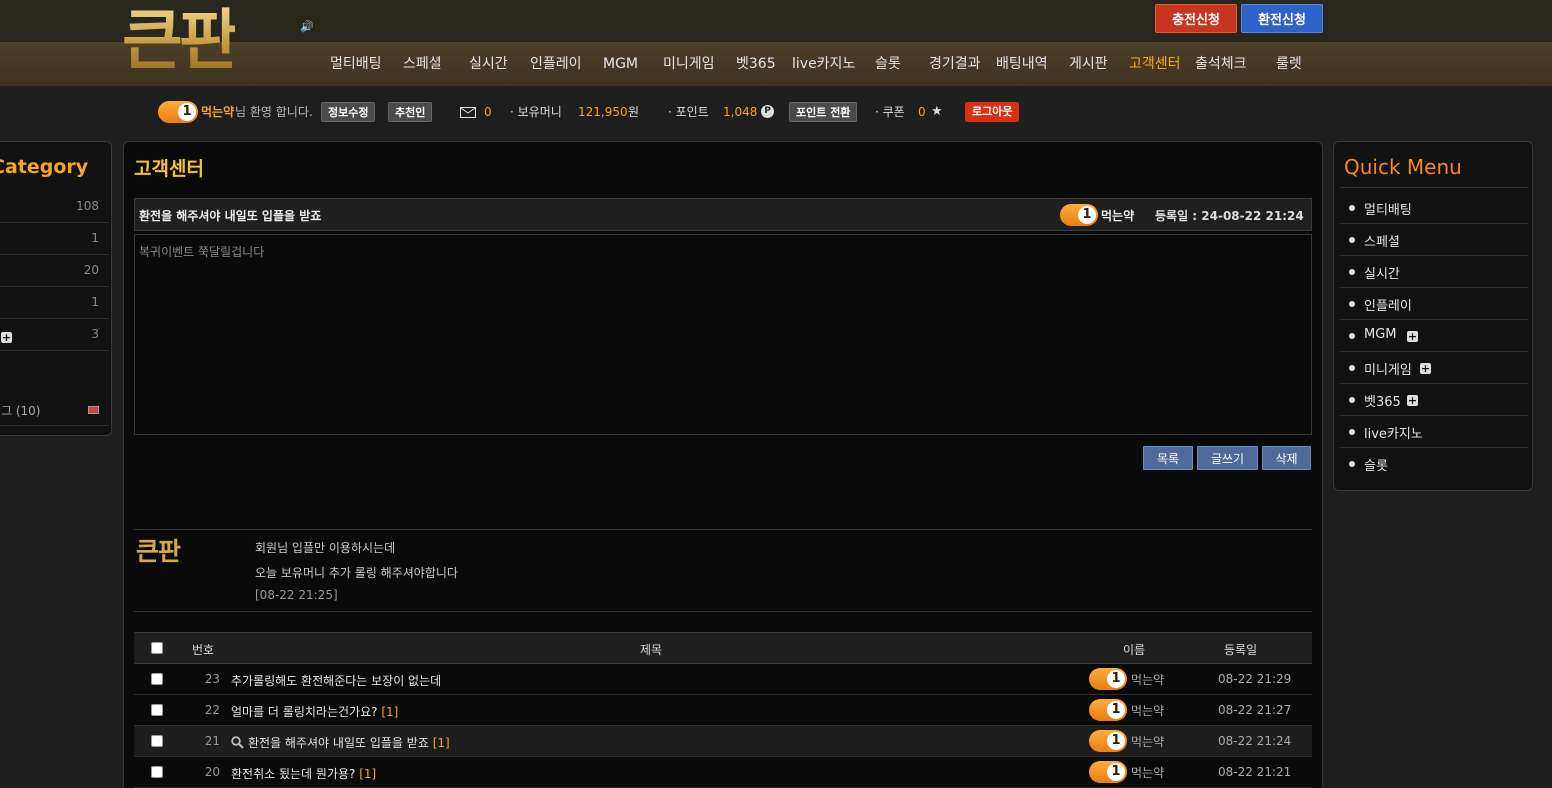 The image size is (1552, 788). What do you see at coordinates (1434, 208) in the screenshot?
I see `quick-menu-item-multibet: 멀티배팅` at bounding box center [1434, 208].